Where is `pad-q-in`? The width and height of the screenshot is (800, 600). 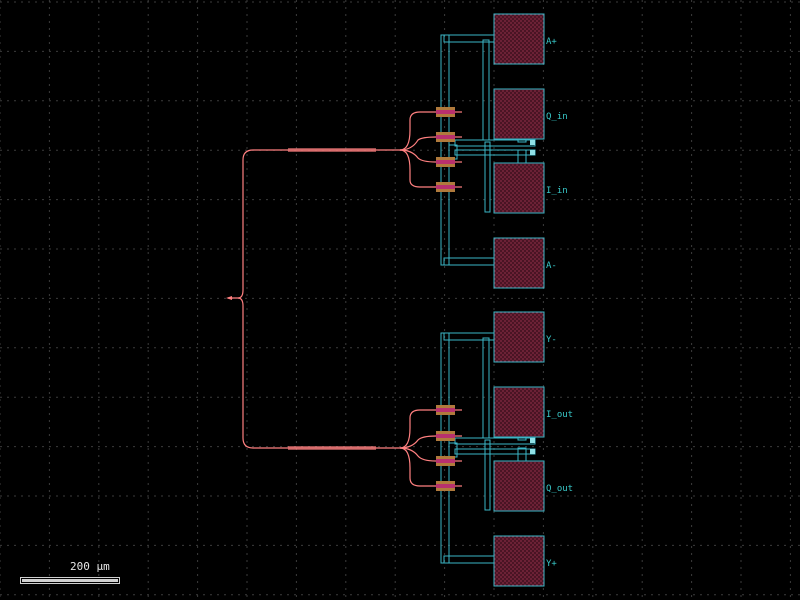
pad-q-in is located at coordinates (519, 114).